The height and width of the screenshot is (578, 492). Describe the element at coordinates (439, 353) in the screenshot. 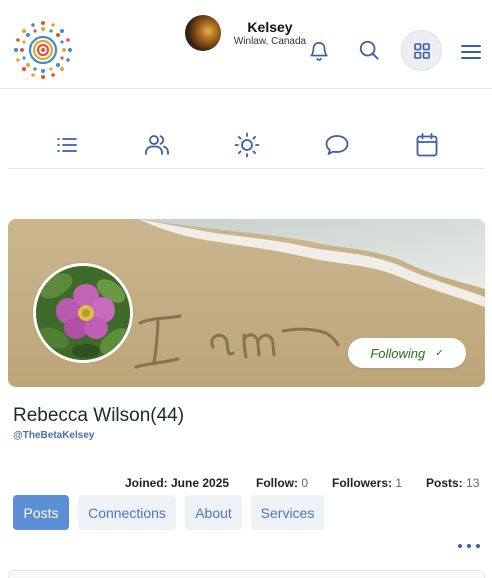

I see `check-icon: ✓` at that location.